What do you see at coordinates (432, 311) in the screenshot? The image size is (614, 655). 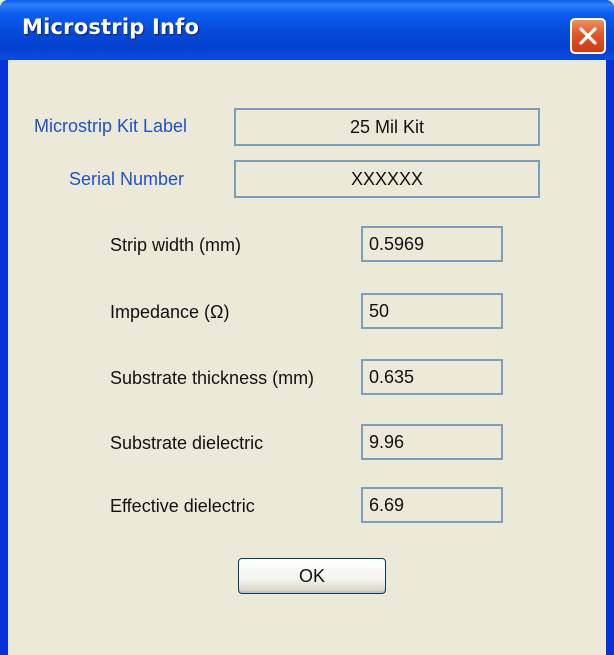 I see `impedance-field: 50` at bounding box center [432, 311].